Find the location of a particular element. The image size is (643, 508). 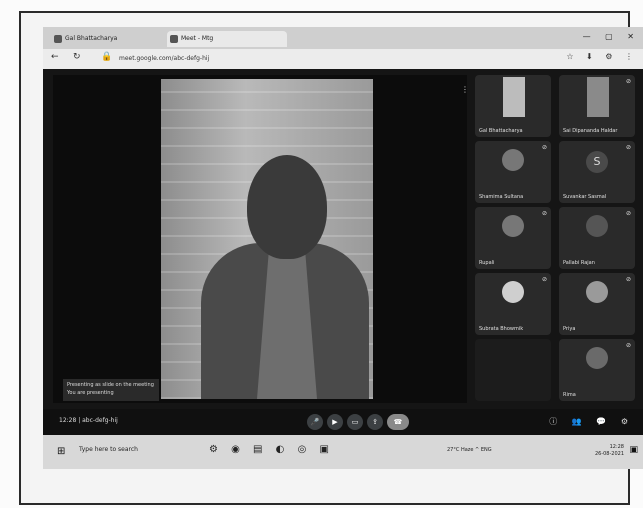

participant-tile is located at coordinates (513, 370).